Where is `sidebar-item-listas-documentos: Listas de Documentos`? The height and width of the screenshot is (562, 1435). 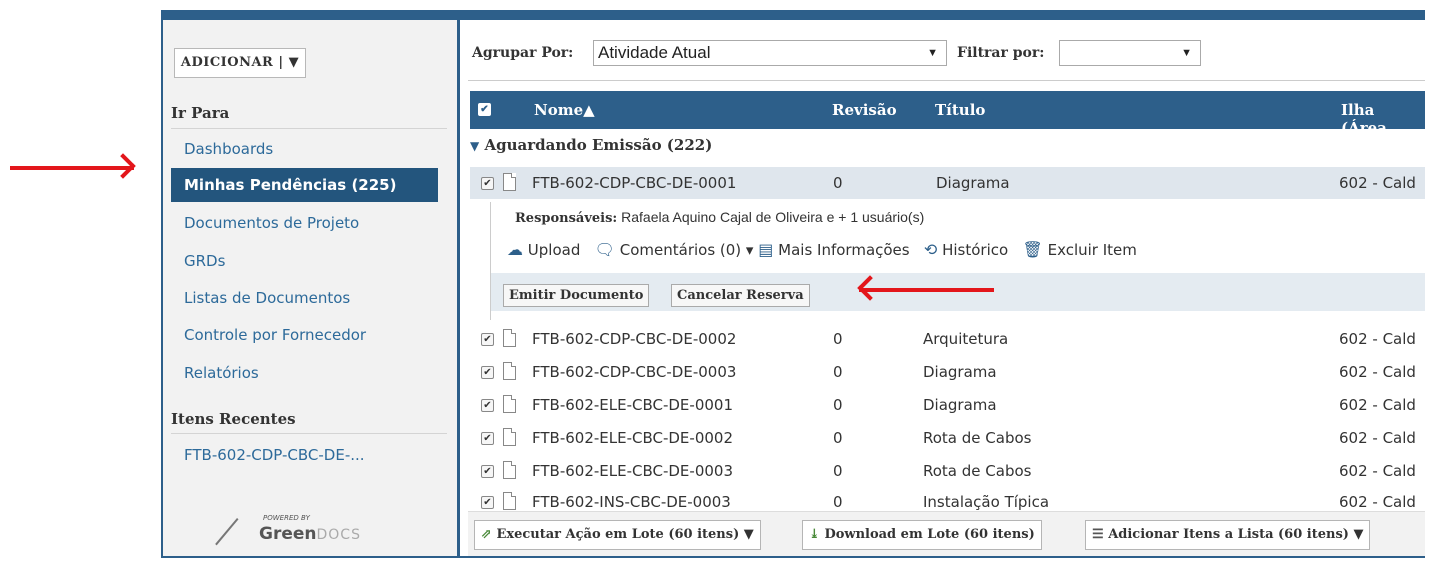
sidebar-item-listas-documentos: Listas de Documentos is located at coordinates (304, 298).